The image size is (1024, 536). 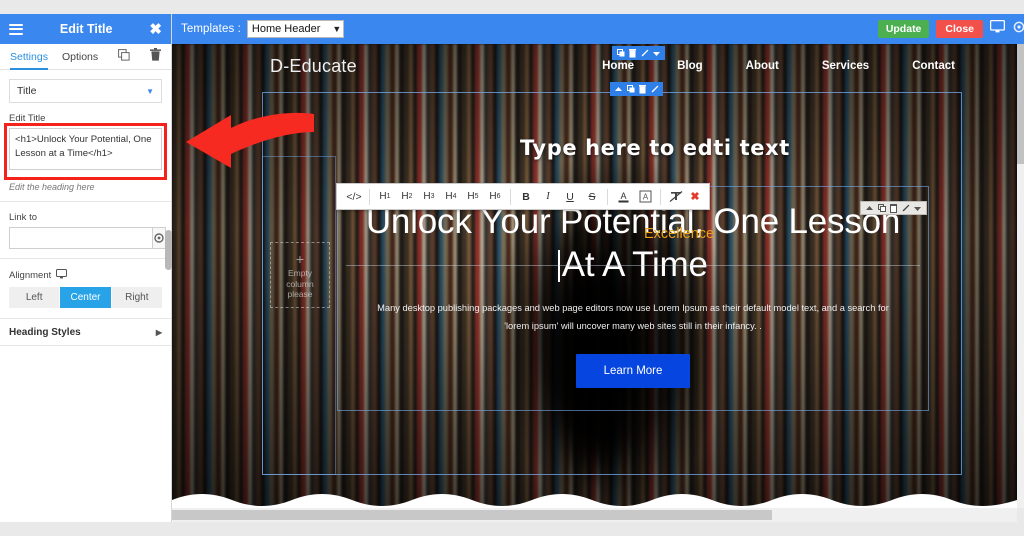 I want to click on templates-label: Templates :, so click(x=211, y=29).